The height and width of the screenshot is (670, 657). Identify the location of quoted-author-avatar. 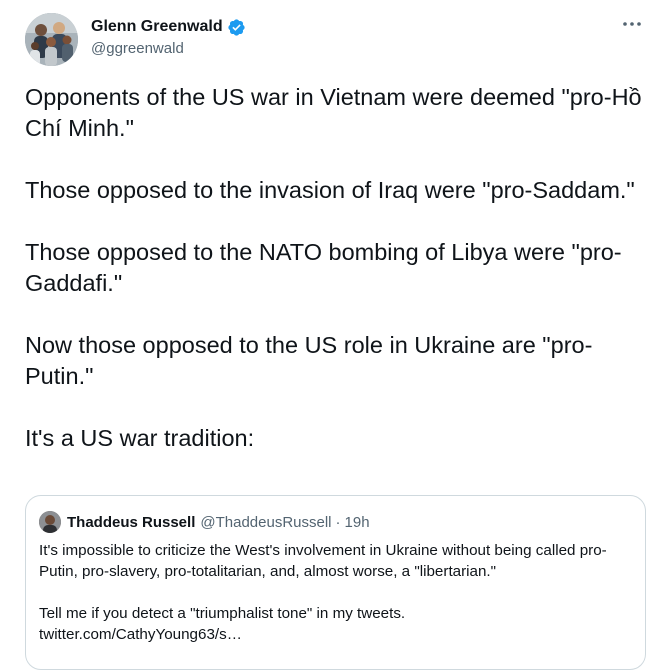
(50, 522).